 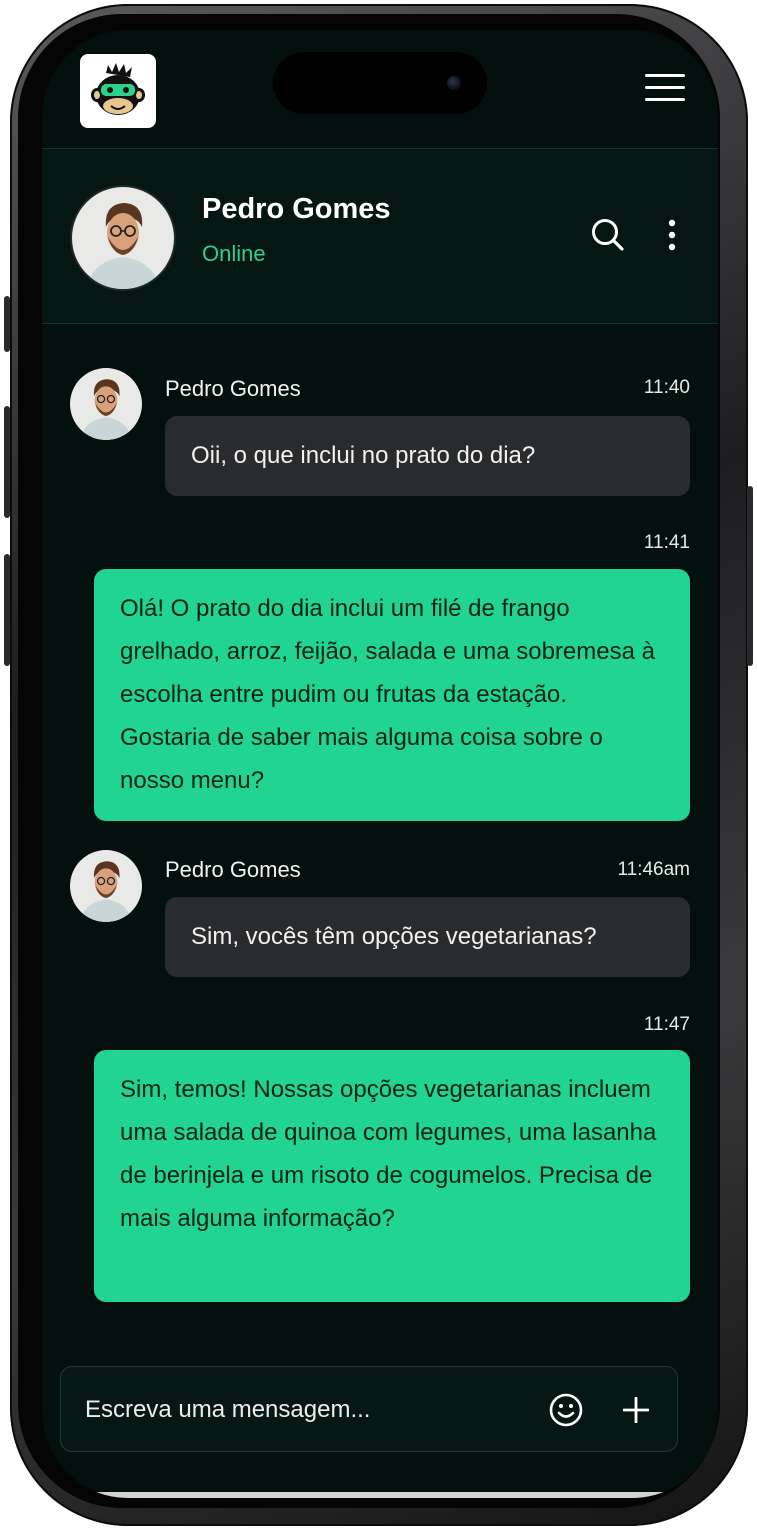 I want to click on camera-icon, so click(x=454, y=83).